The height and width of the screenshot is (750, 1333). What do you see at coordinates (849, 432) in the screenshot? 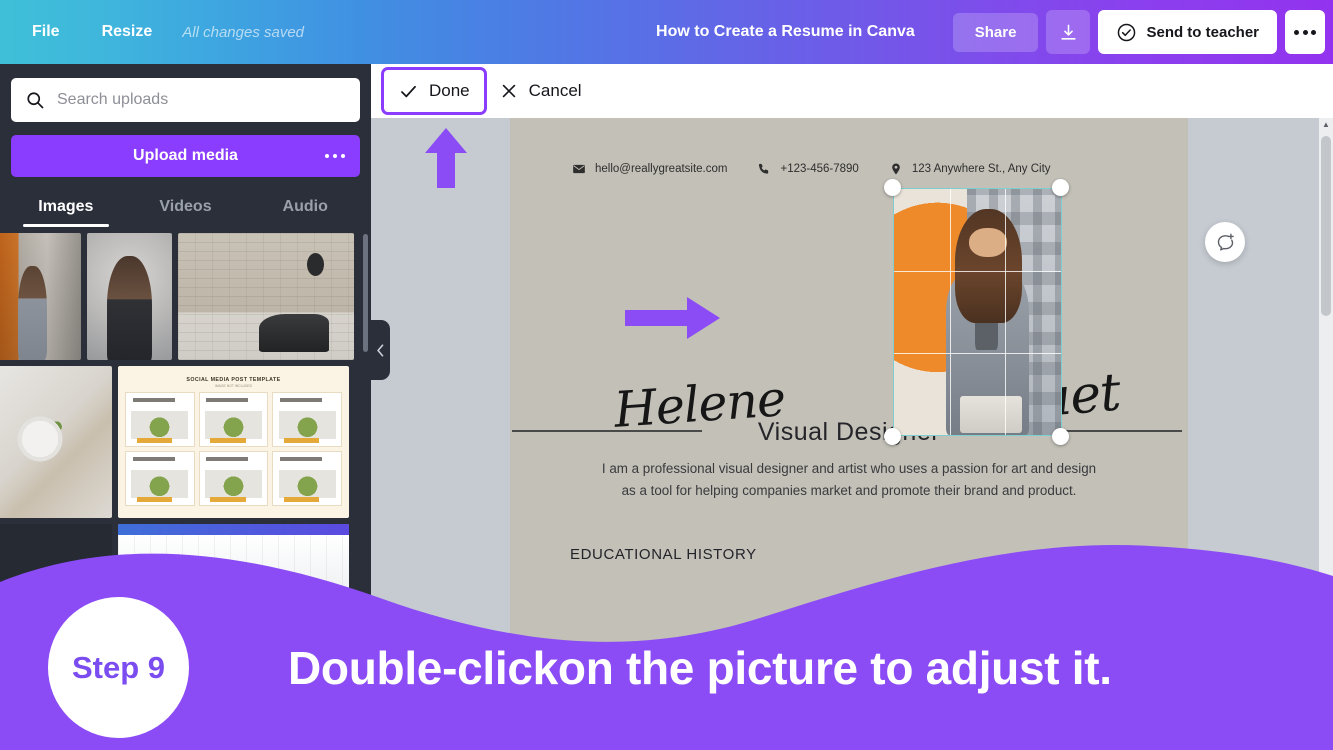
I see `job-title-text: Visual Designer` at bounding box center [849, 432].